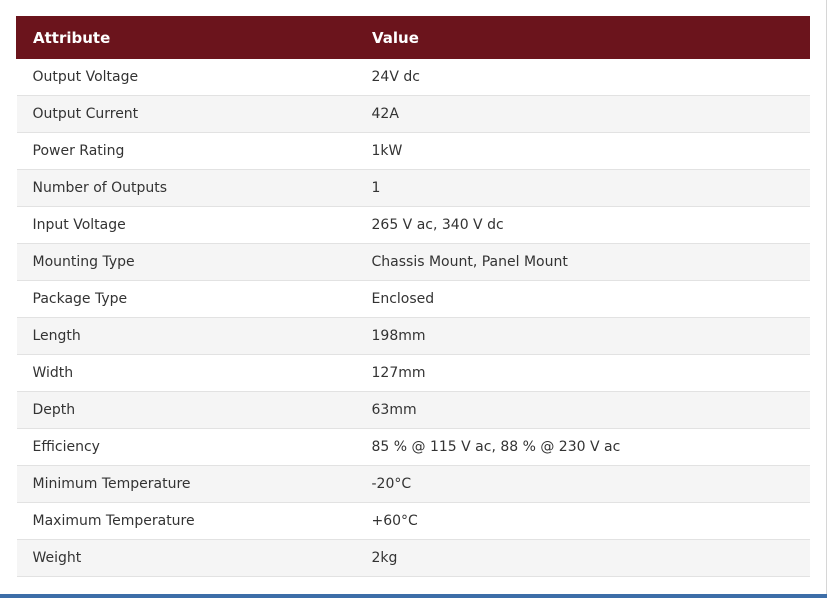  I want to click on value-cell: -20°C, so click(582, 484).